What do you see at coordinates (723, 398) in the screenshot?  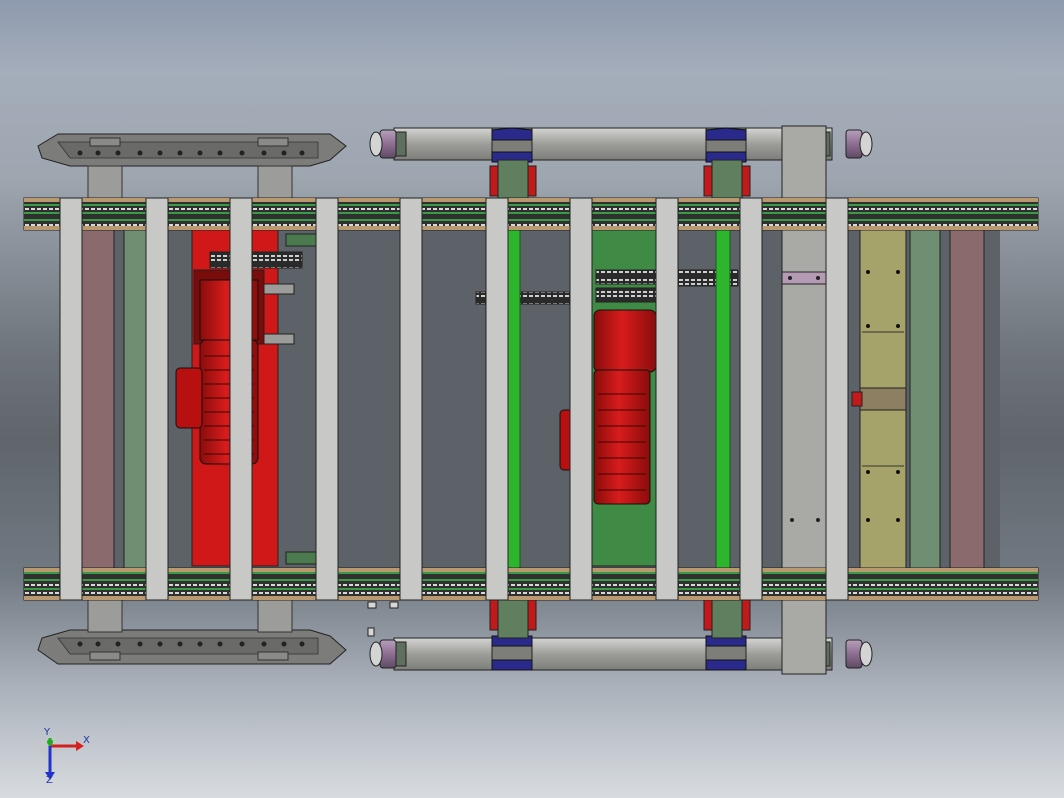 I see `green-drive-shaft` at bounding box center [723, 398].